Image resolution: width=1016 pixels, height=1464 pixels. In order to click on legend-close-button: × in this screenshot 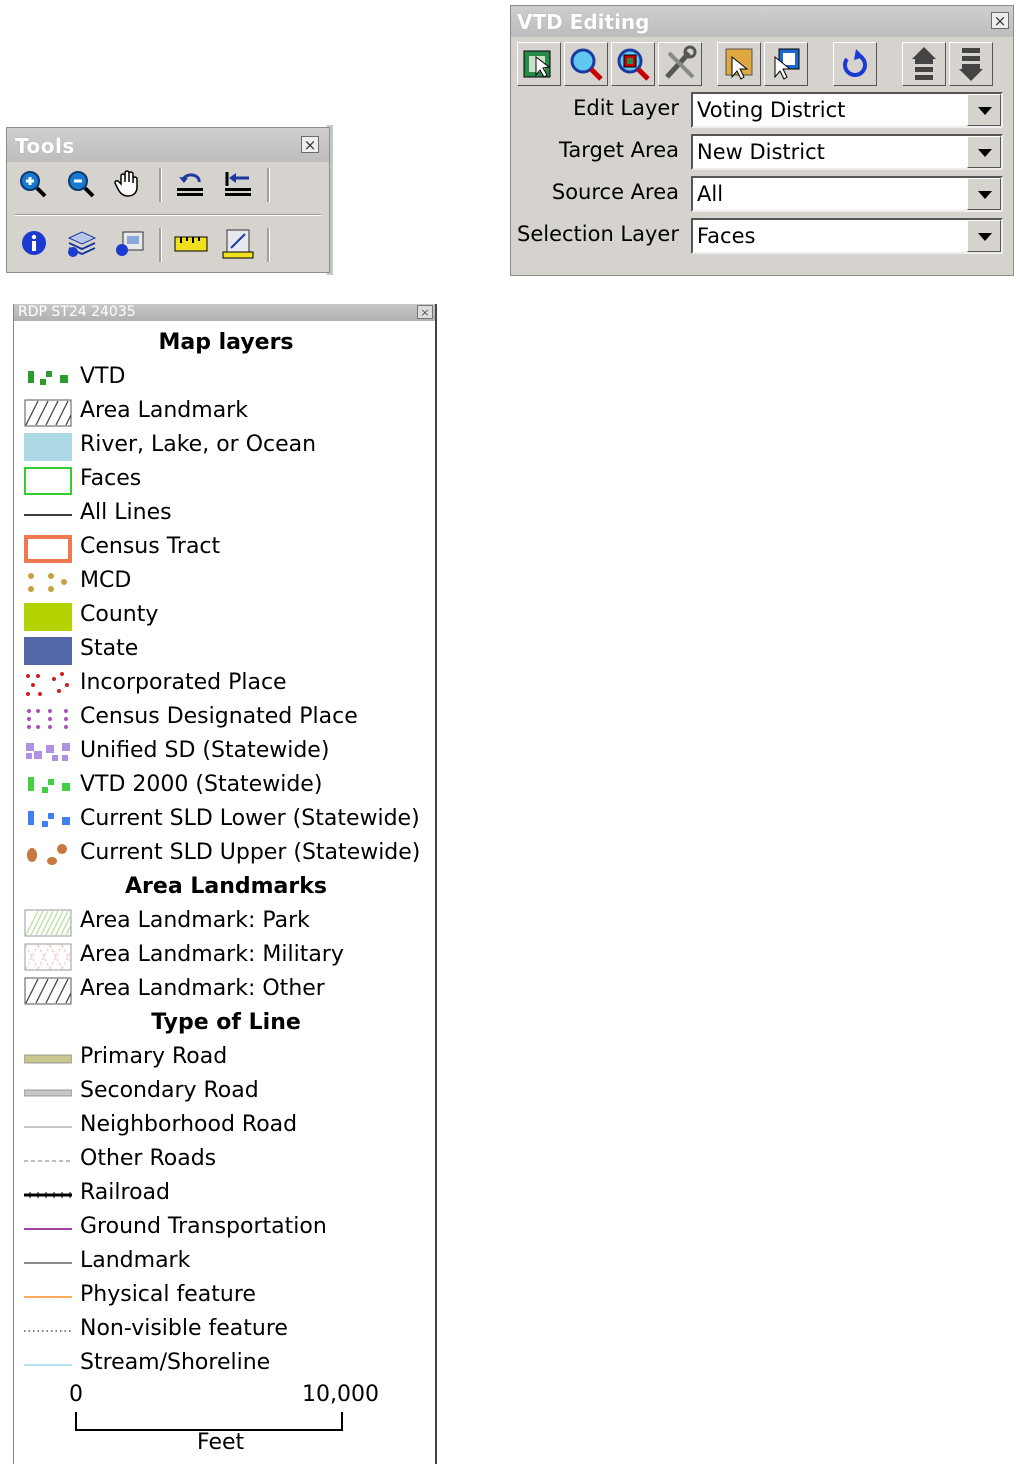, I will do `click(425, 312)`.